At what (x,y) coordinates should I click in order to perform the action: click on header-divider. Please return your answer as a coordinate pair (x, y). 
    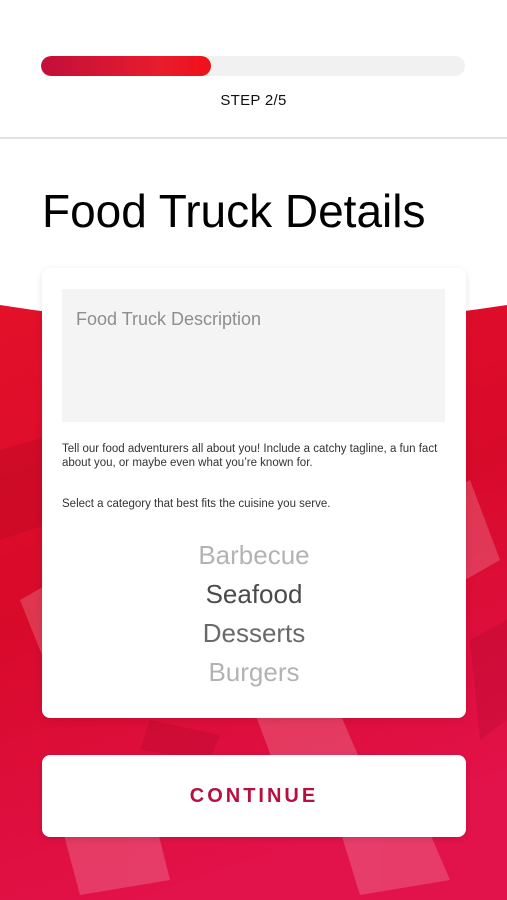
    Looking at the image, I should click on (253, 138).